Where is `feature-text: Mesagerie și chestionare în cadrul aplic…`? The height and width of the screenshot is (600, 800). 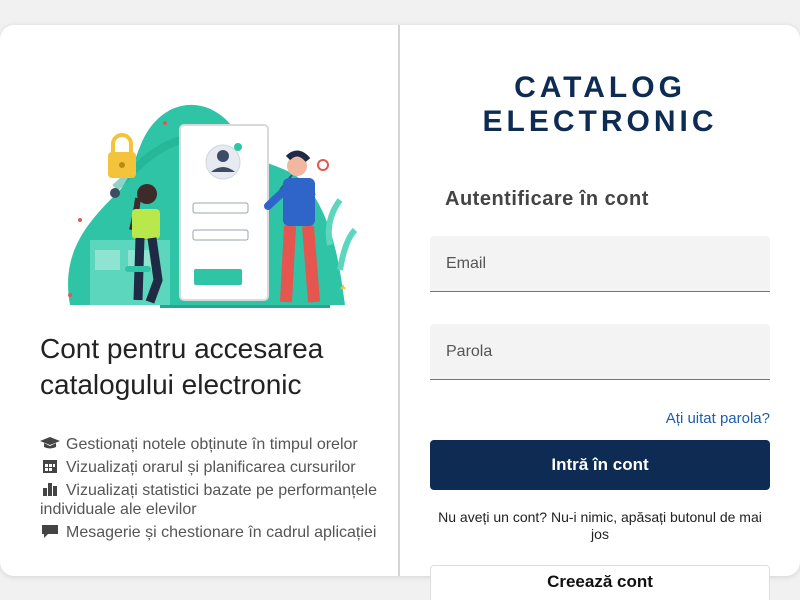 feature-text: Mesagerie și chestionare în cadrul aplic… is located at coordinates (221, 532).